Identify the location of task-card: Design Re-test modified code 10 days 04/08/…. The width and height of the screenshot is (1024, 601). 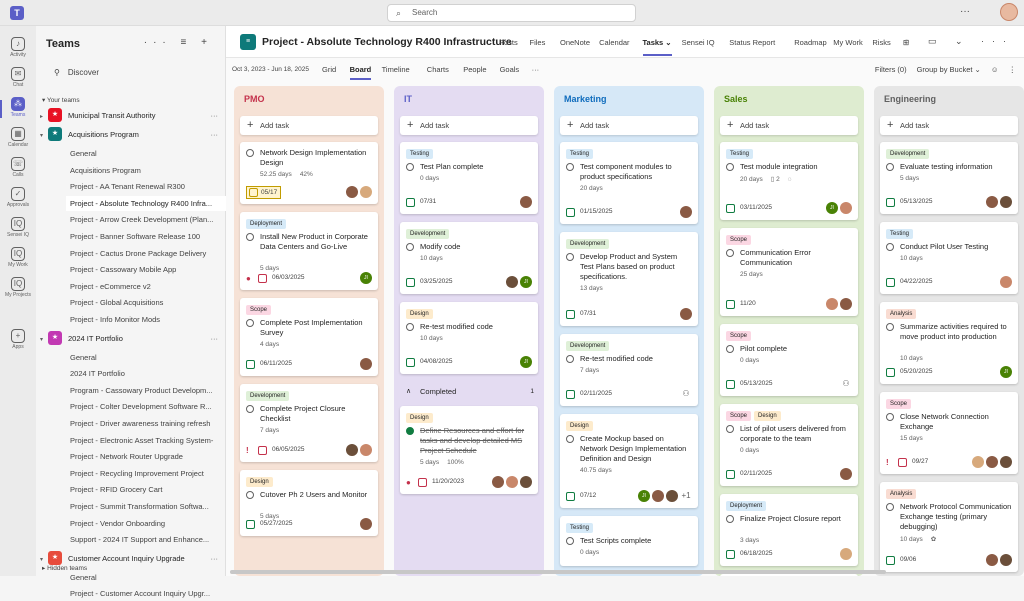
(469, 338).